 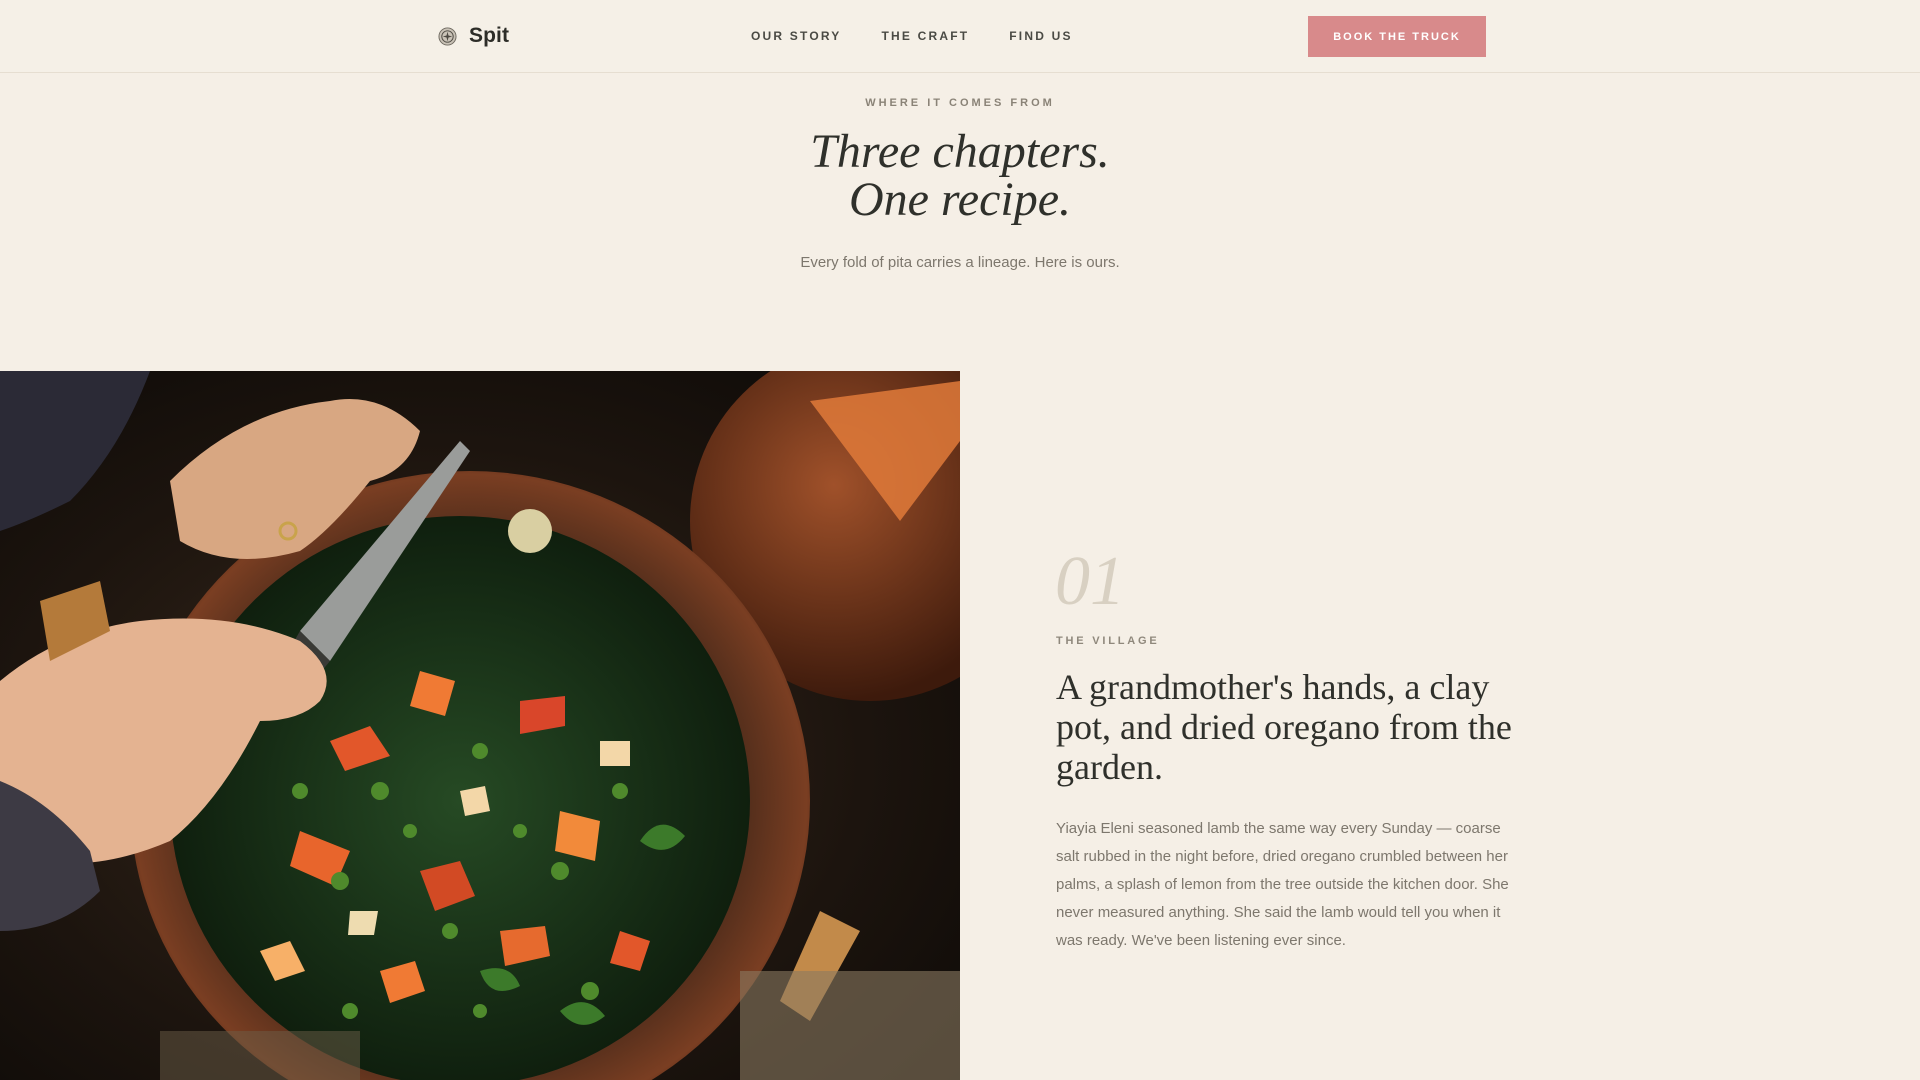 What do you see at coordinates (1108, 641) in the screenshot?
I see `chapter-label: THE VILLAGE` at bounding box center [1108, 641].